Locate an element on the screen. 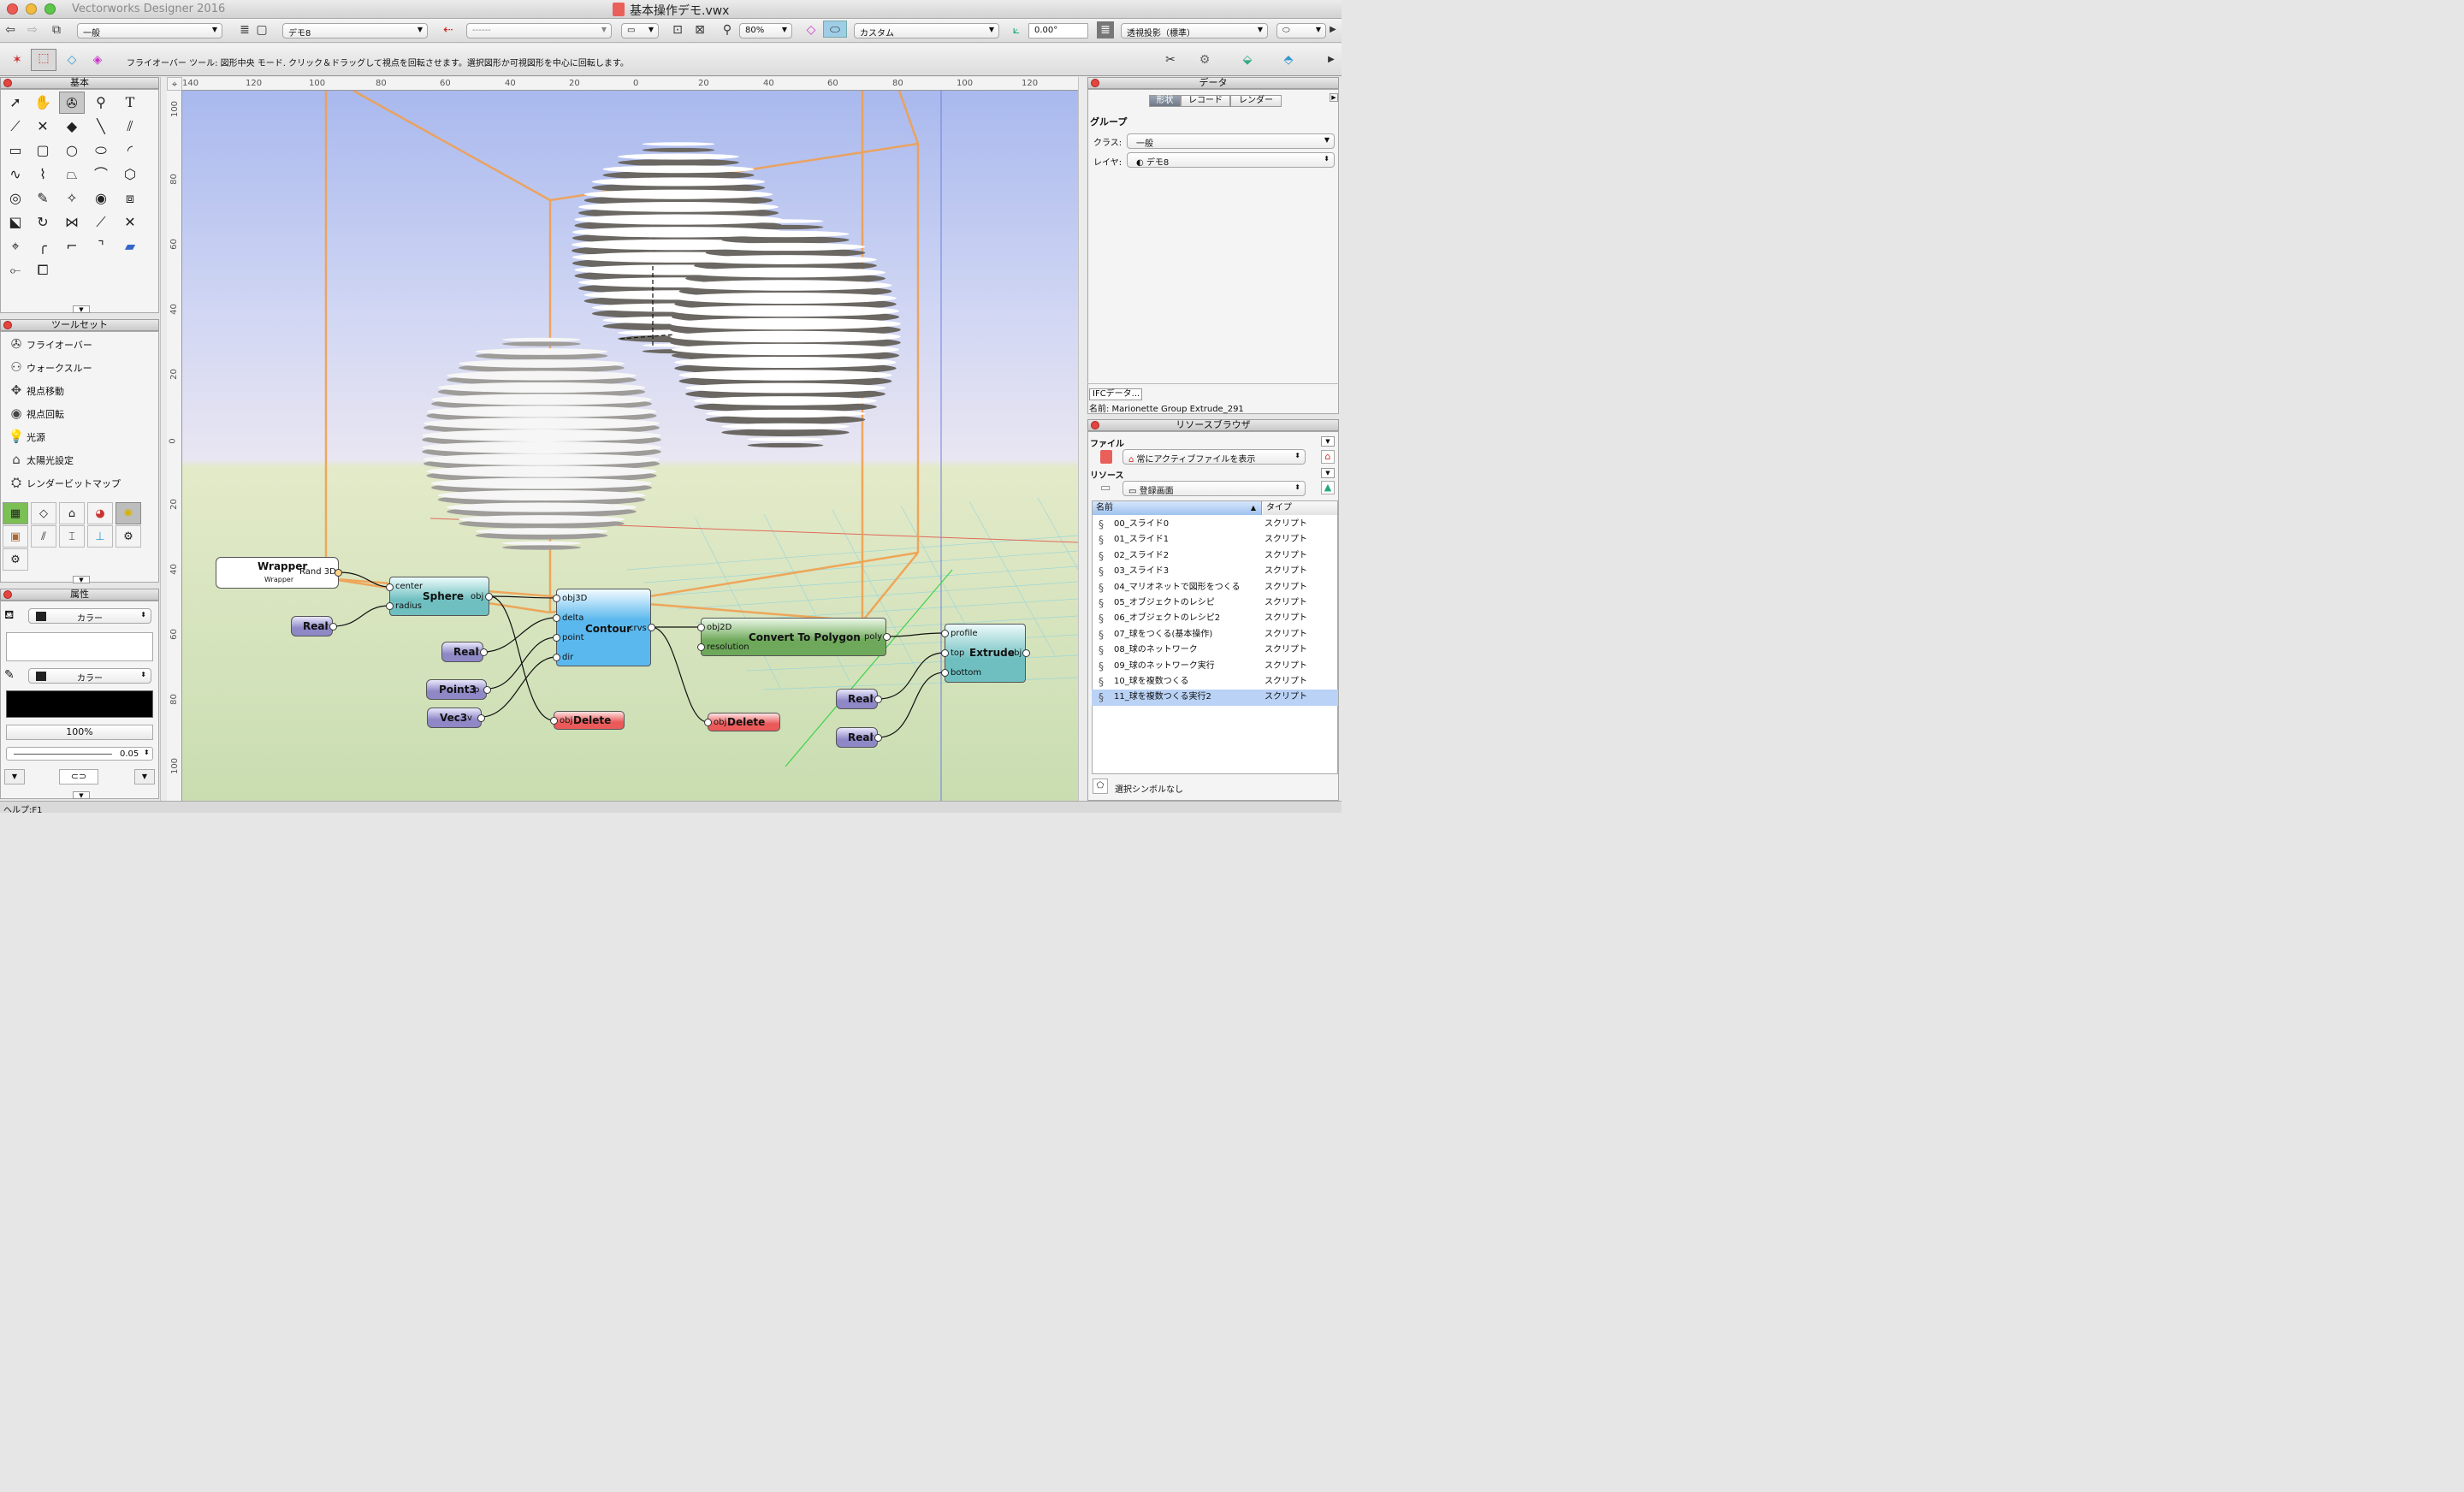 Image resolution: width=2464 pixels, height=1492 pixels. visibility-tool-icon: ◉ is located at coordinates (101, 198).